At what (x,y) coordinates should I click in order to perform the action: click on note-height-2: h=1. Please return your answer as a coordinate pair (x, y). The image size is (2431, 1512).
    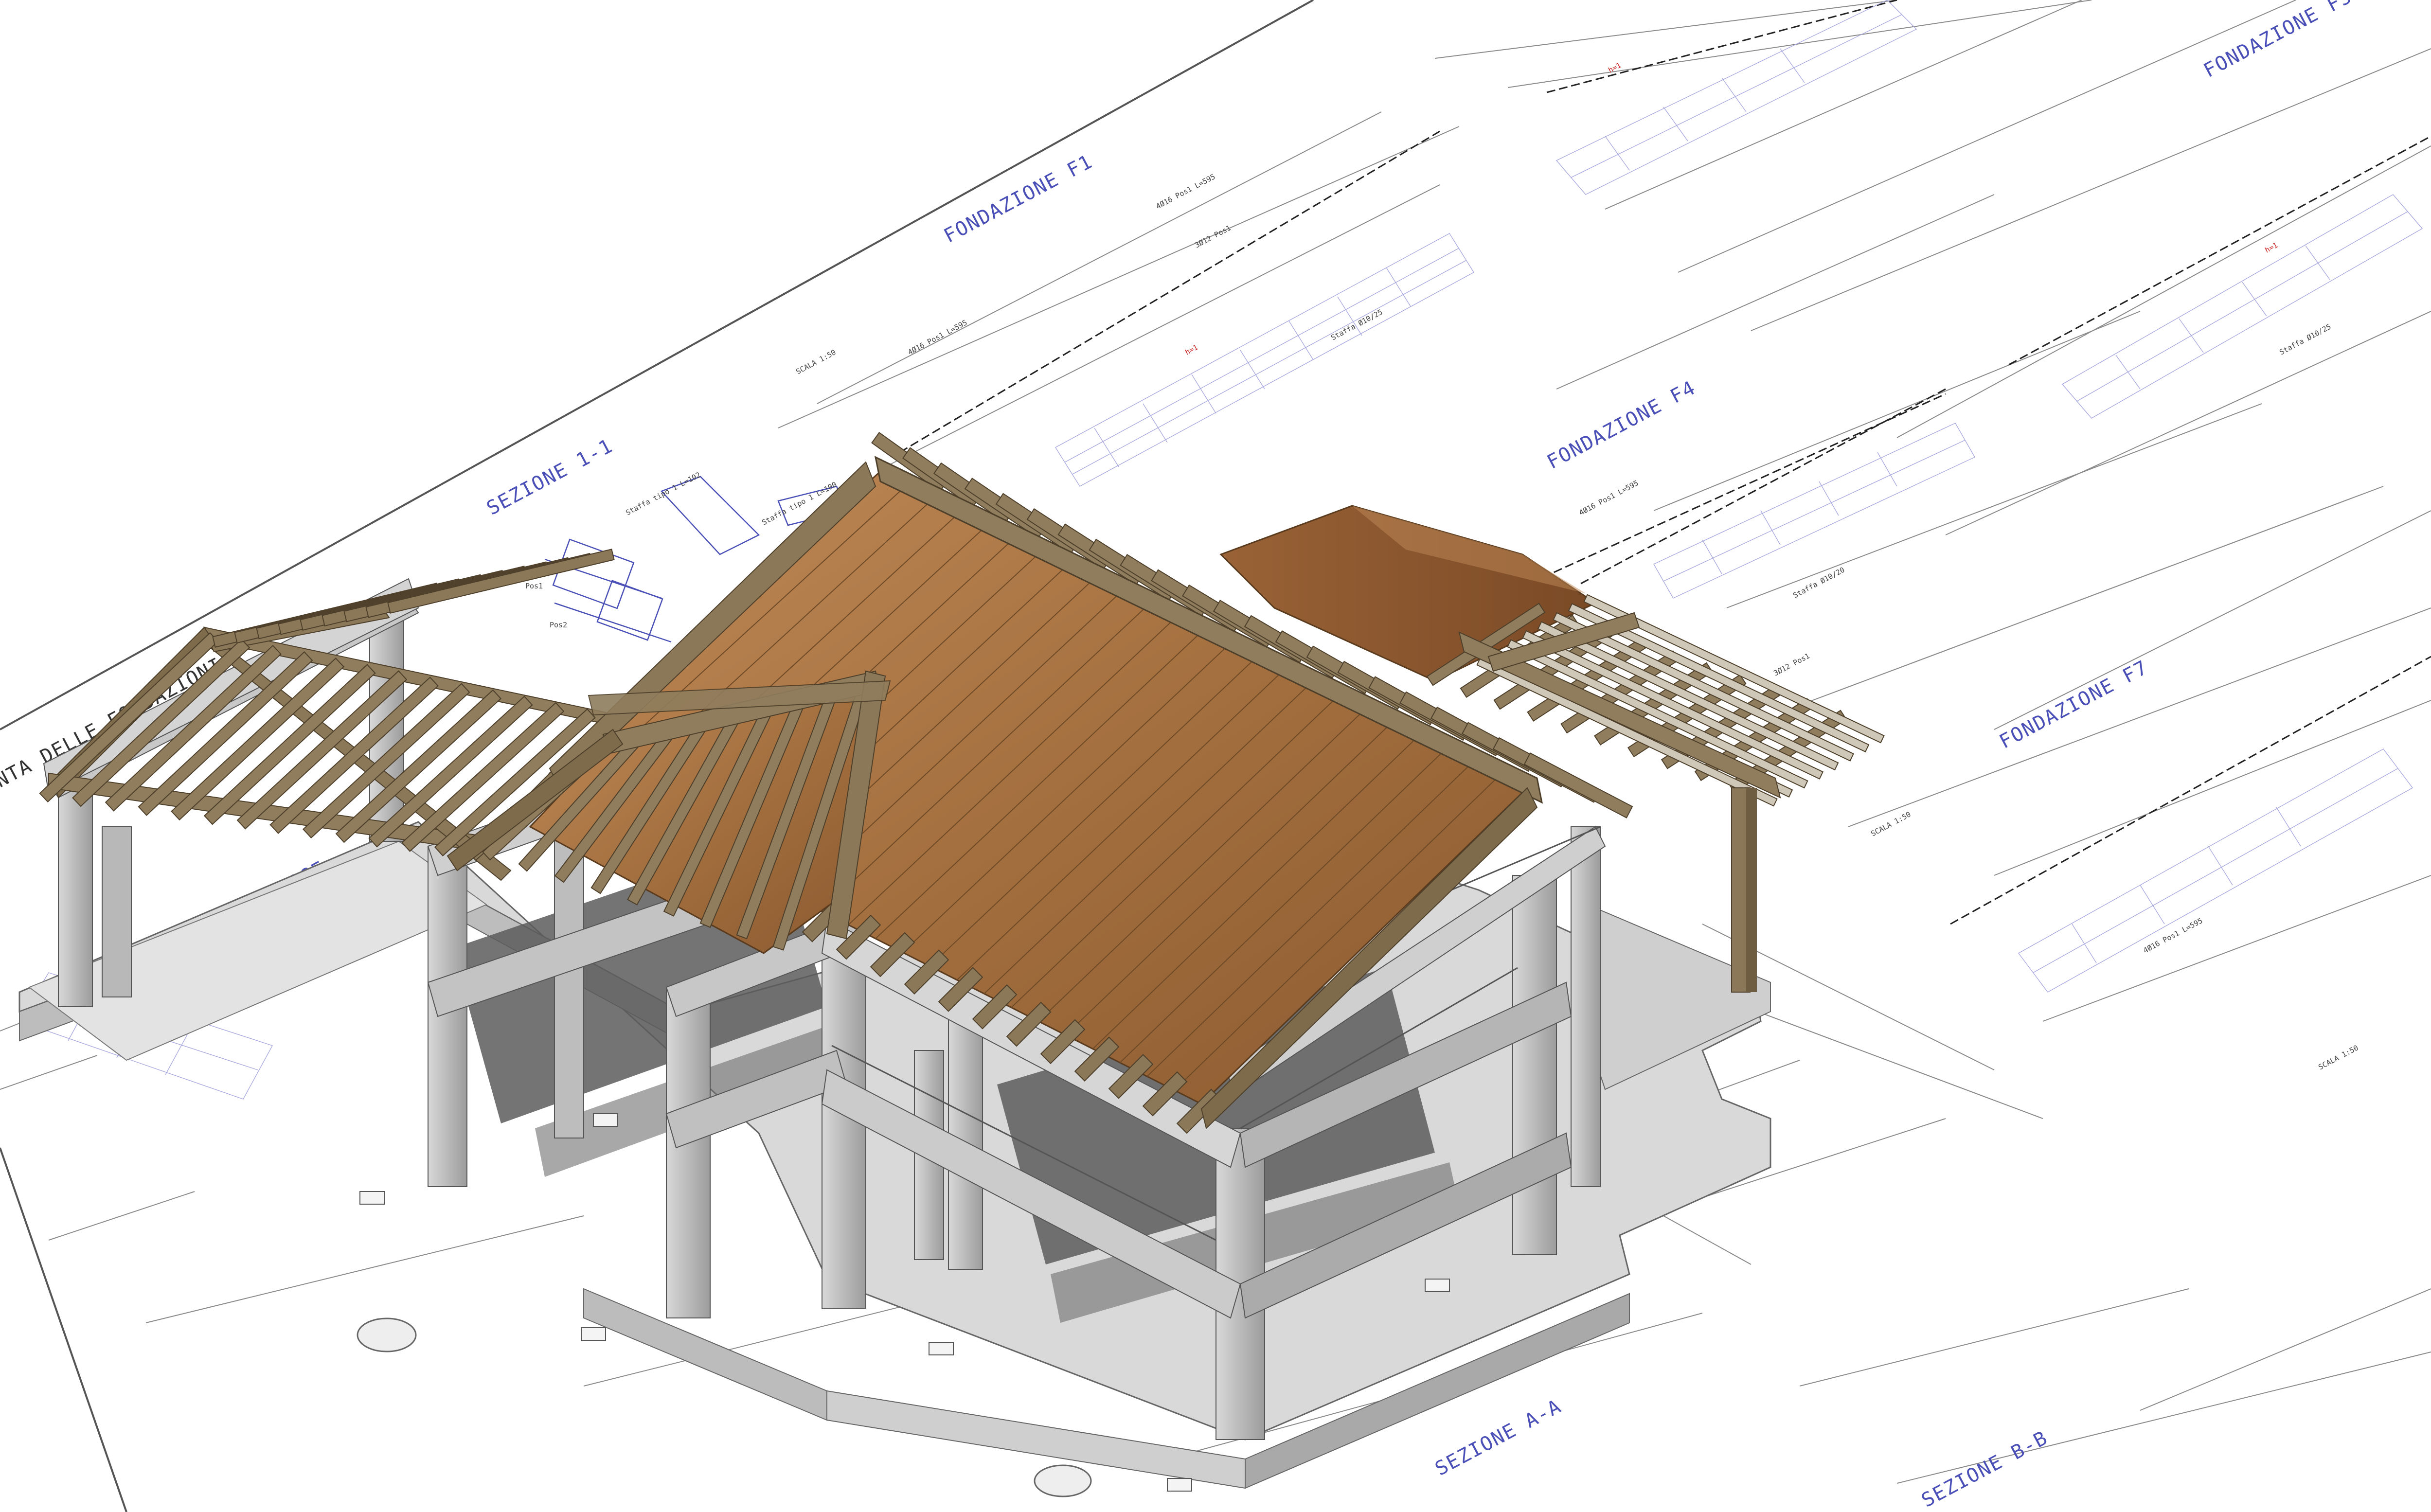
    Looking at the image, I should click on (2271, 248).